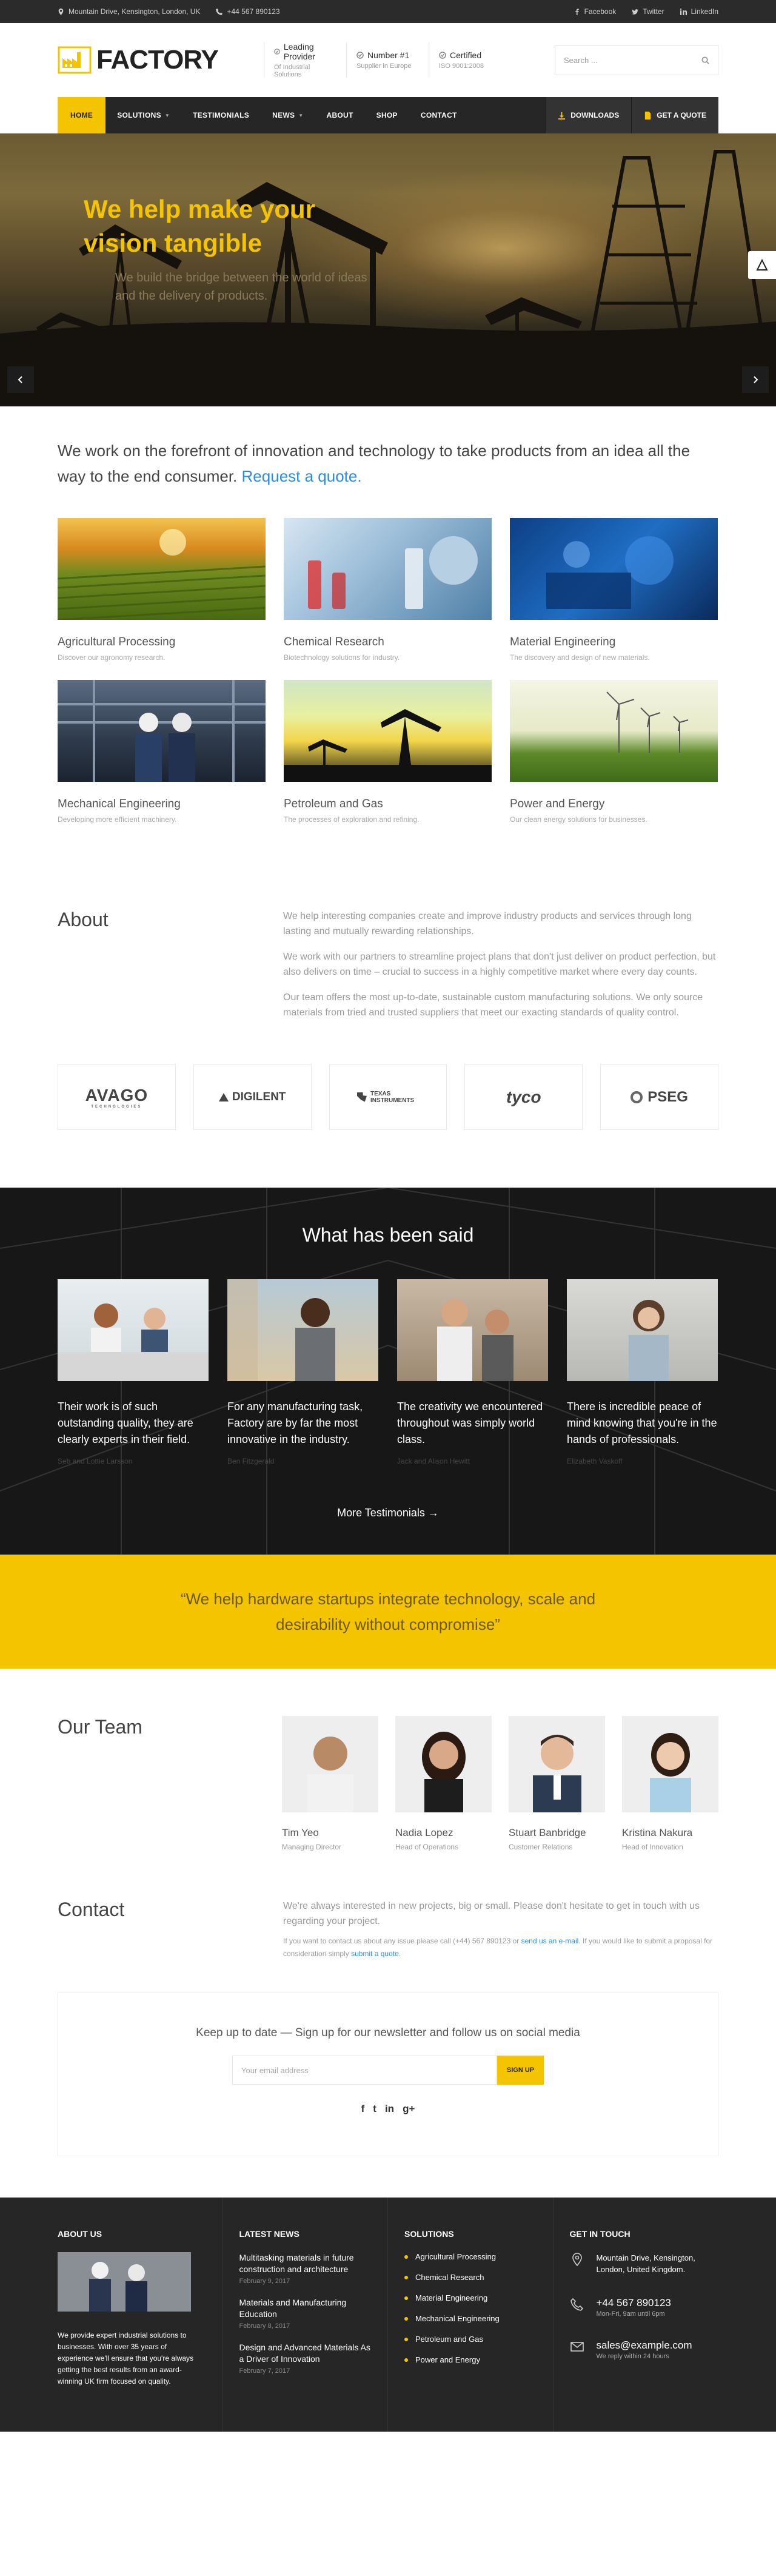  Describe the element at coordinates (339, 115) in the screenshot. I see `nav-about: ABOUT` at that location.